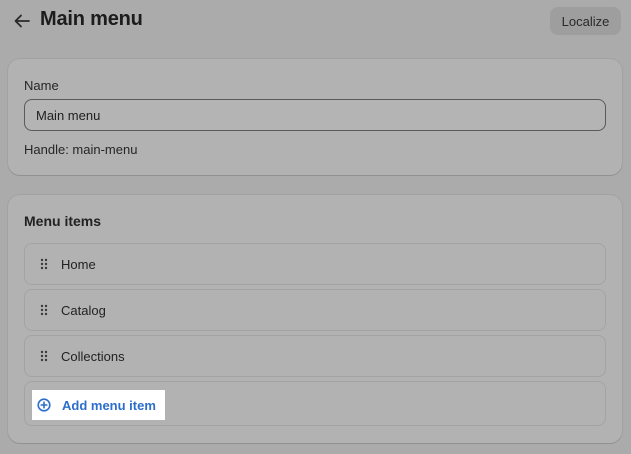  Describe the element at coordinates (81, 149) in the screenshot. I see `handle-text: Handle: main-menu` at that location.